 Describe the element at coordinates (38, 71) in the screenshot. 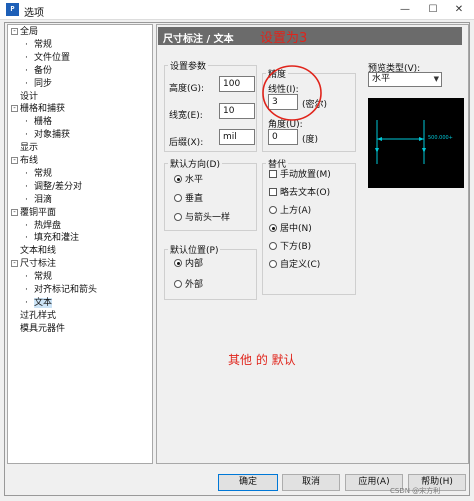

I see `tree-item: · 备份` at that location.